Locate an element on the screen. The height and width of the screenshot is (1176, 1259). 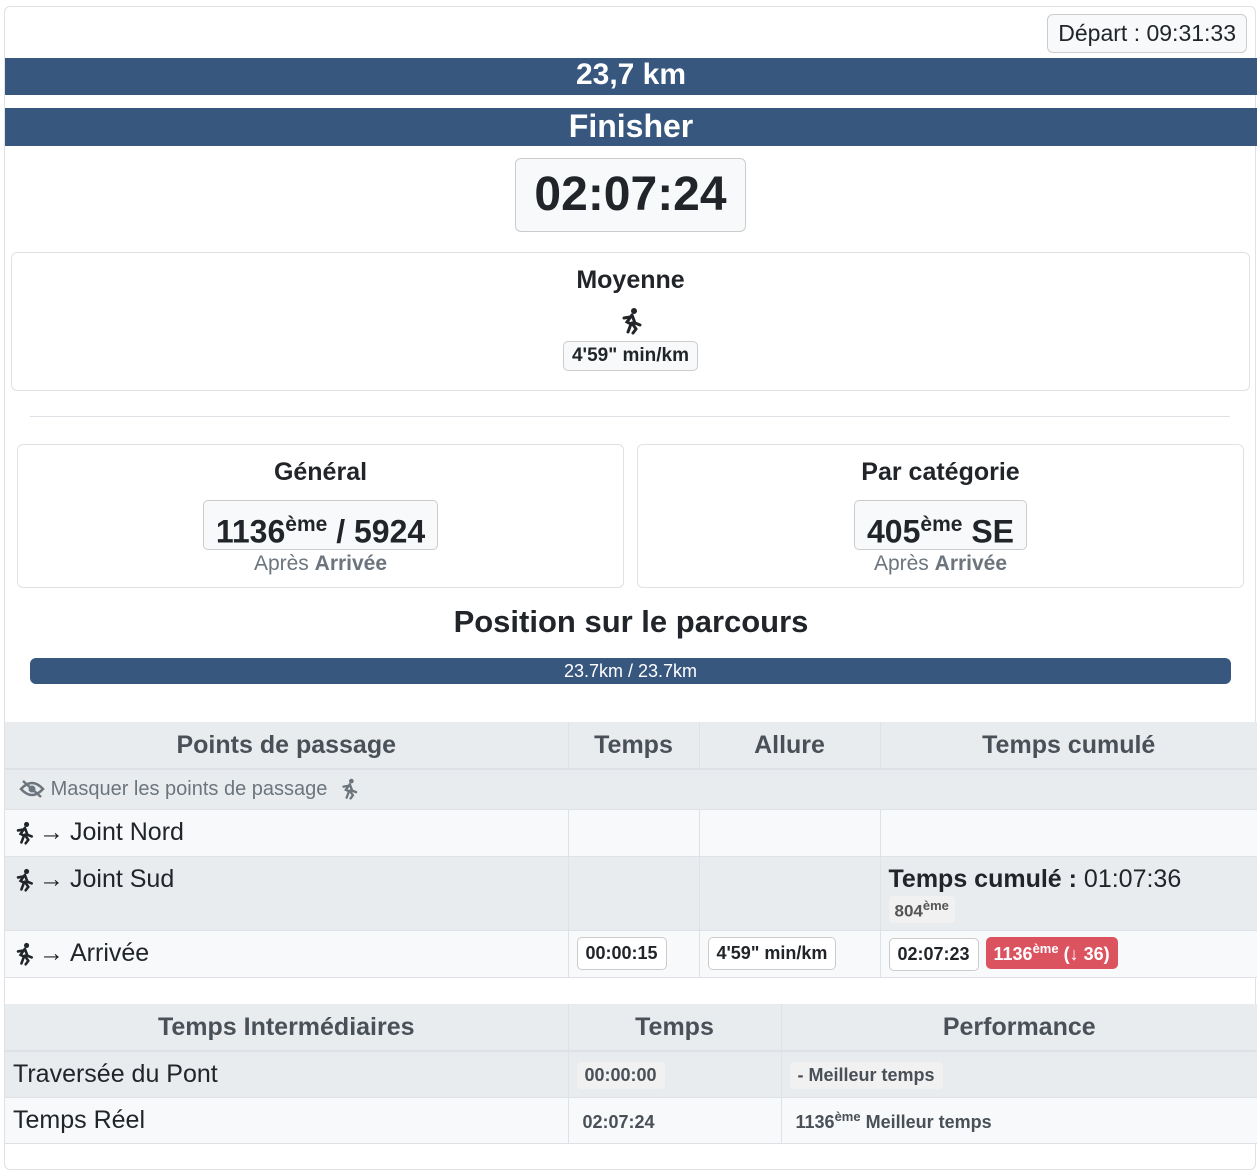
distance-banner: 23,7 km is located at coordinates (631, 76).